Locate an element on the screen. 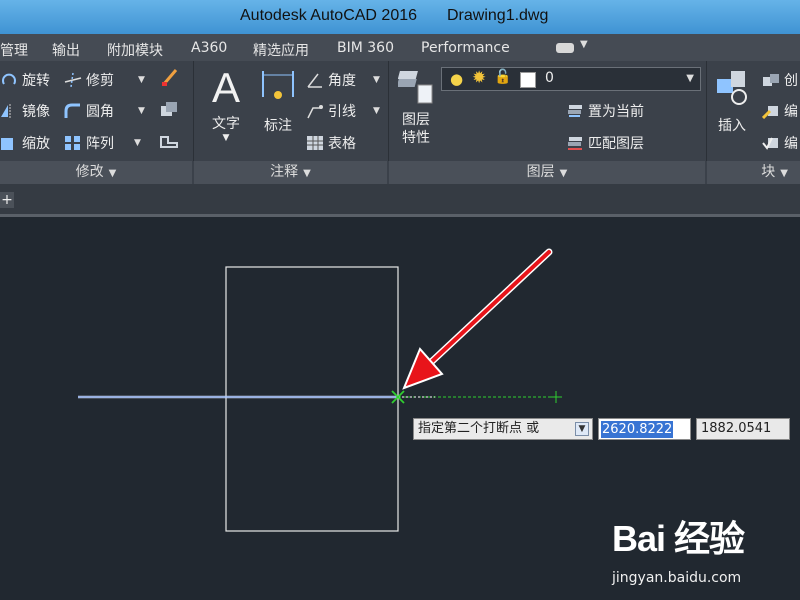 The height and width of the screenshot is (600, 800). insert-block-button: 插入 is located at coordinates (732, 101).